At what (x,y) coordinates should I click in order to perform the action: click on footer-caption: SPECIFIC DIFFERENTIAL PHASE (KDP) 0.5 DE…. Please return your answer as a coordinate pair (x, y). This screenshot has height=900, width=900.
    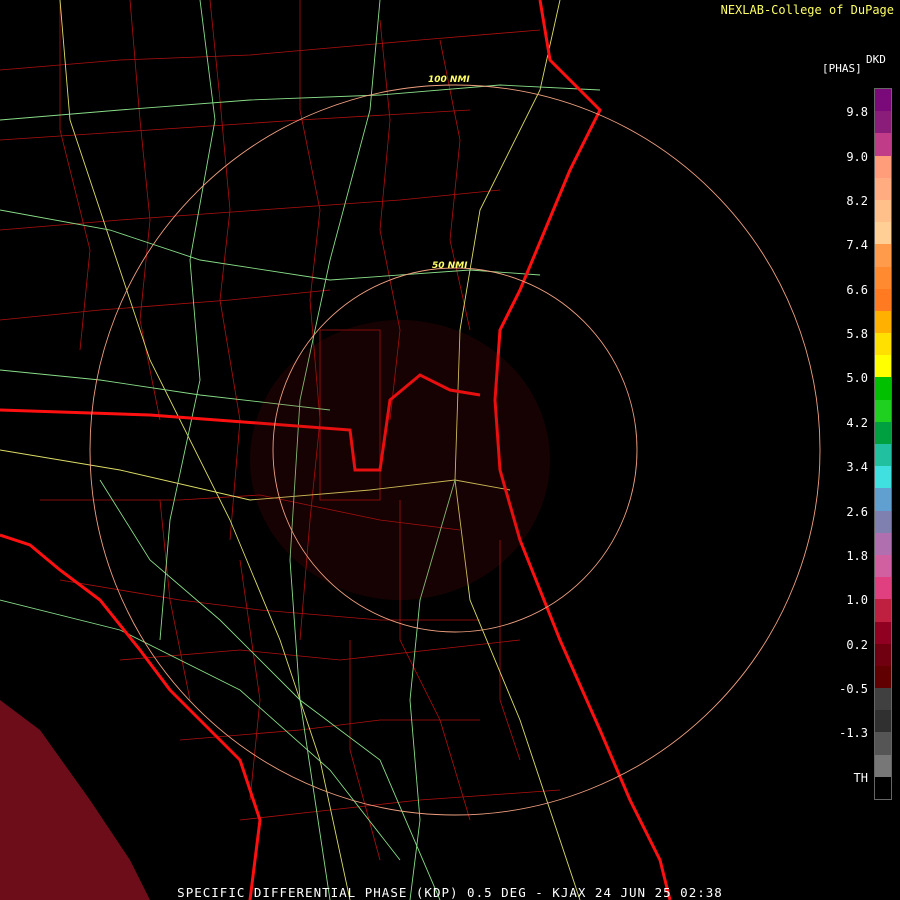
    Looking at the image, I should click on (450, 892).